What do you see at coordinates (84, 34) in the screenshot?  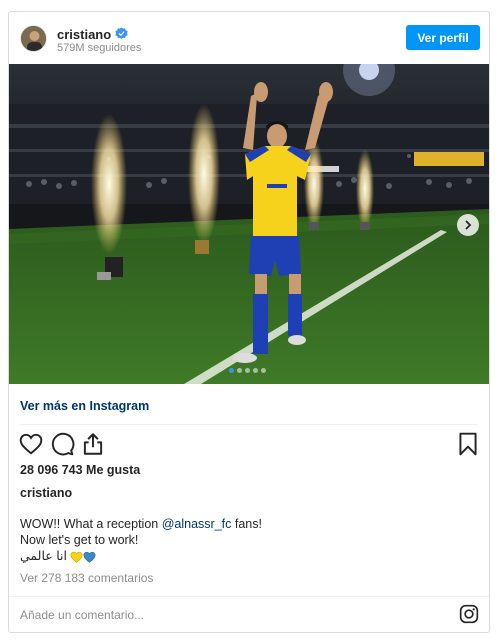 I see `username: cristiano` at bounding box center [84, 34].